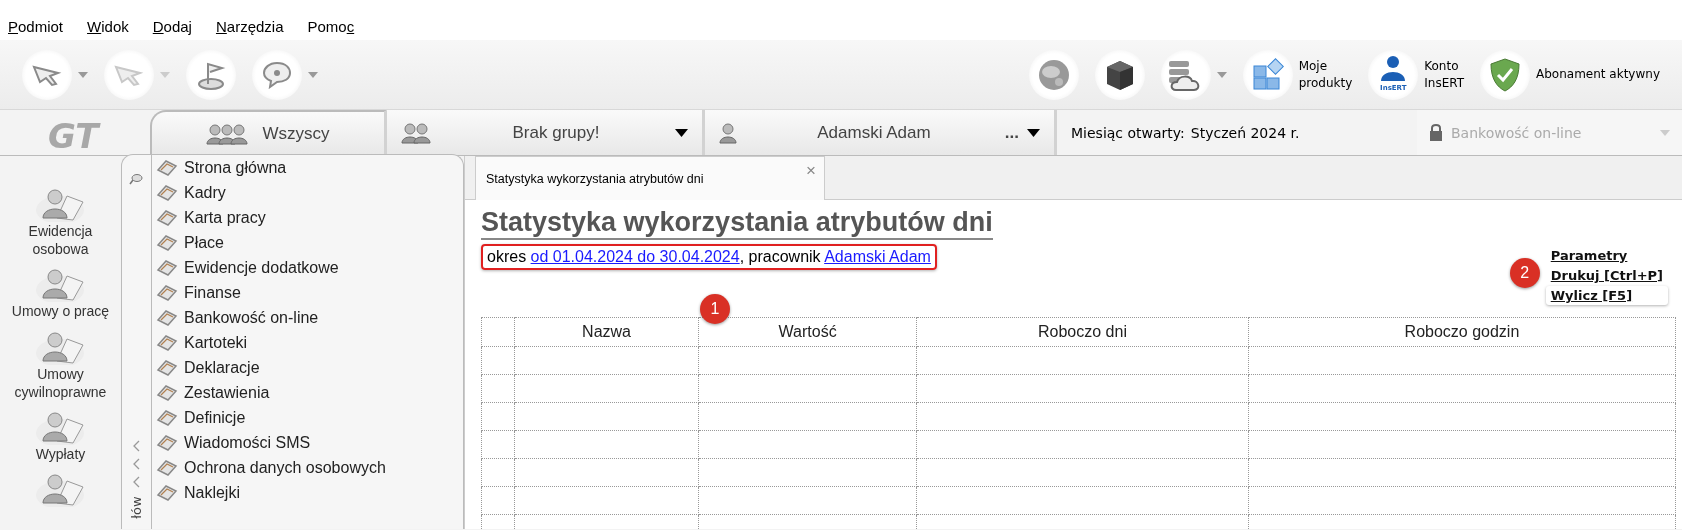  I want to click on module-button: Ewidencja osobowa, so click(60, 220).